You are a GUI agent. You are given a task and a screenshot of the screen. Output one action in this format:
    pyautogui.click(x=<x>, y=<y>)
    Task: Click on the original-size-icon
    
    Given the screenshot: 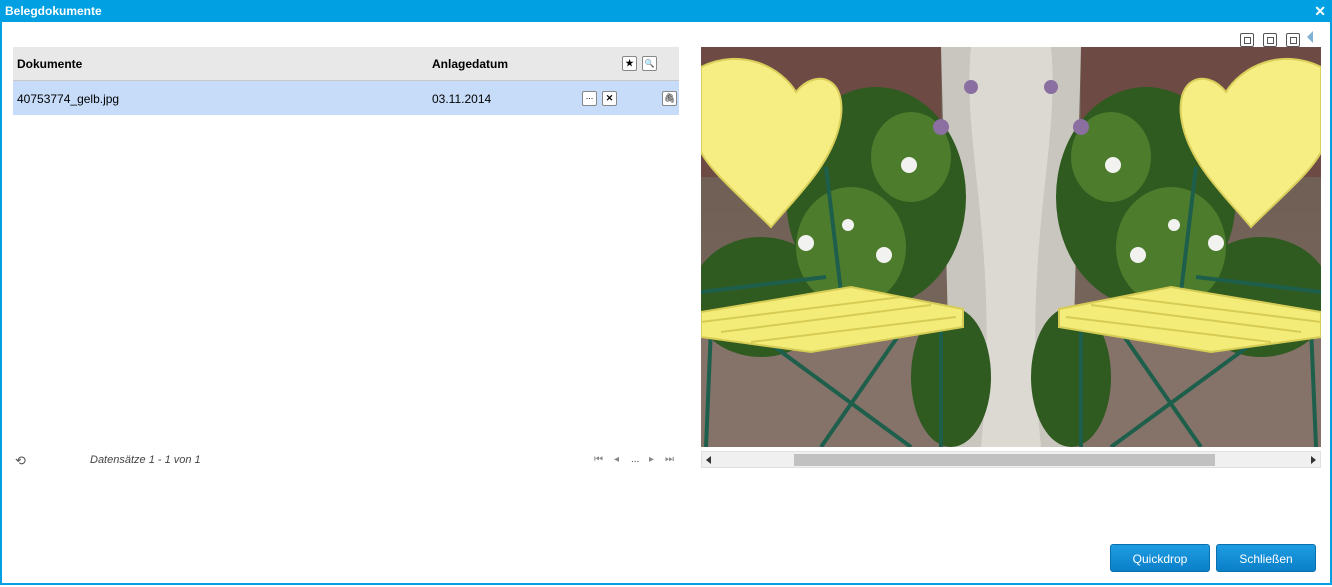 What is the action you would take?
    pyautogui.click(x=1293, y=40)
    